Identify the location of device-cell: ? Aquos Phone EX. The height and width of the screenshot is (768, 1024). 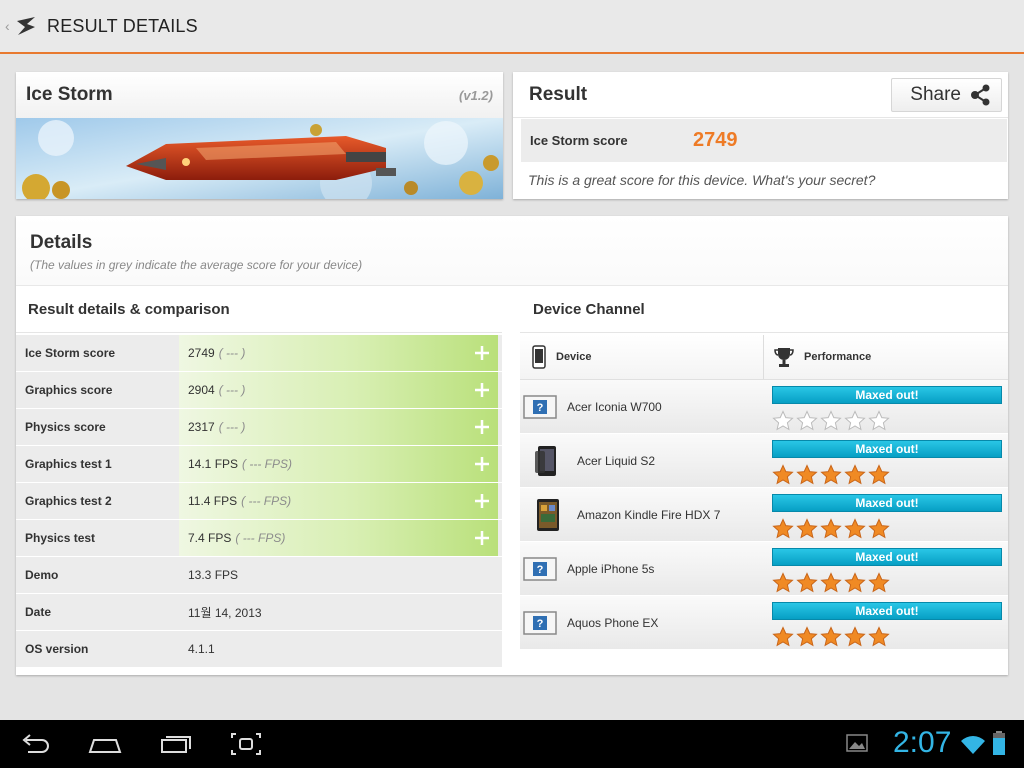
(642, 622).